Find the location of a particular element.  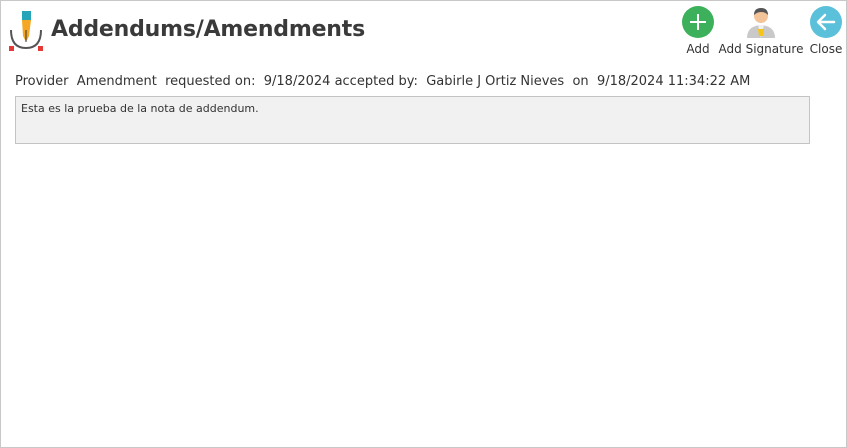

amendment-kind: Amendment is located at coordinates (116, 81).